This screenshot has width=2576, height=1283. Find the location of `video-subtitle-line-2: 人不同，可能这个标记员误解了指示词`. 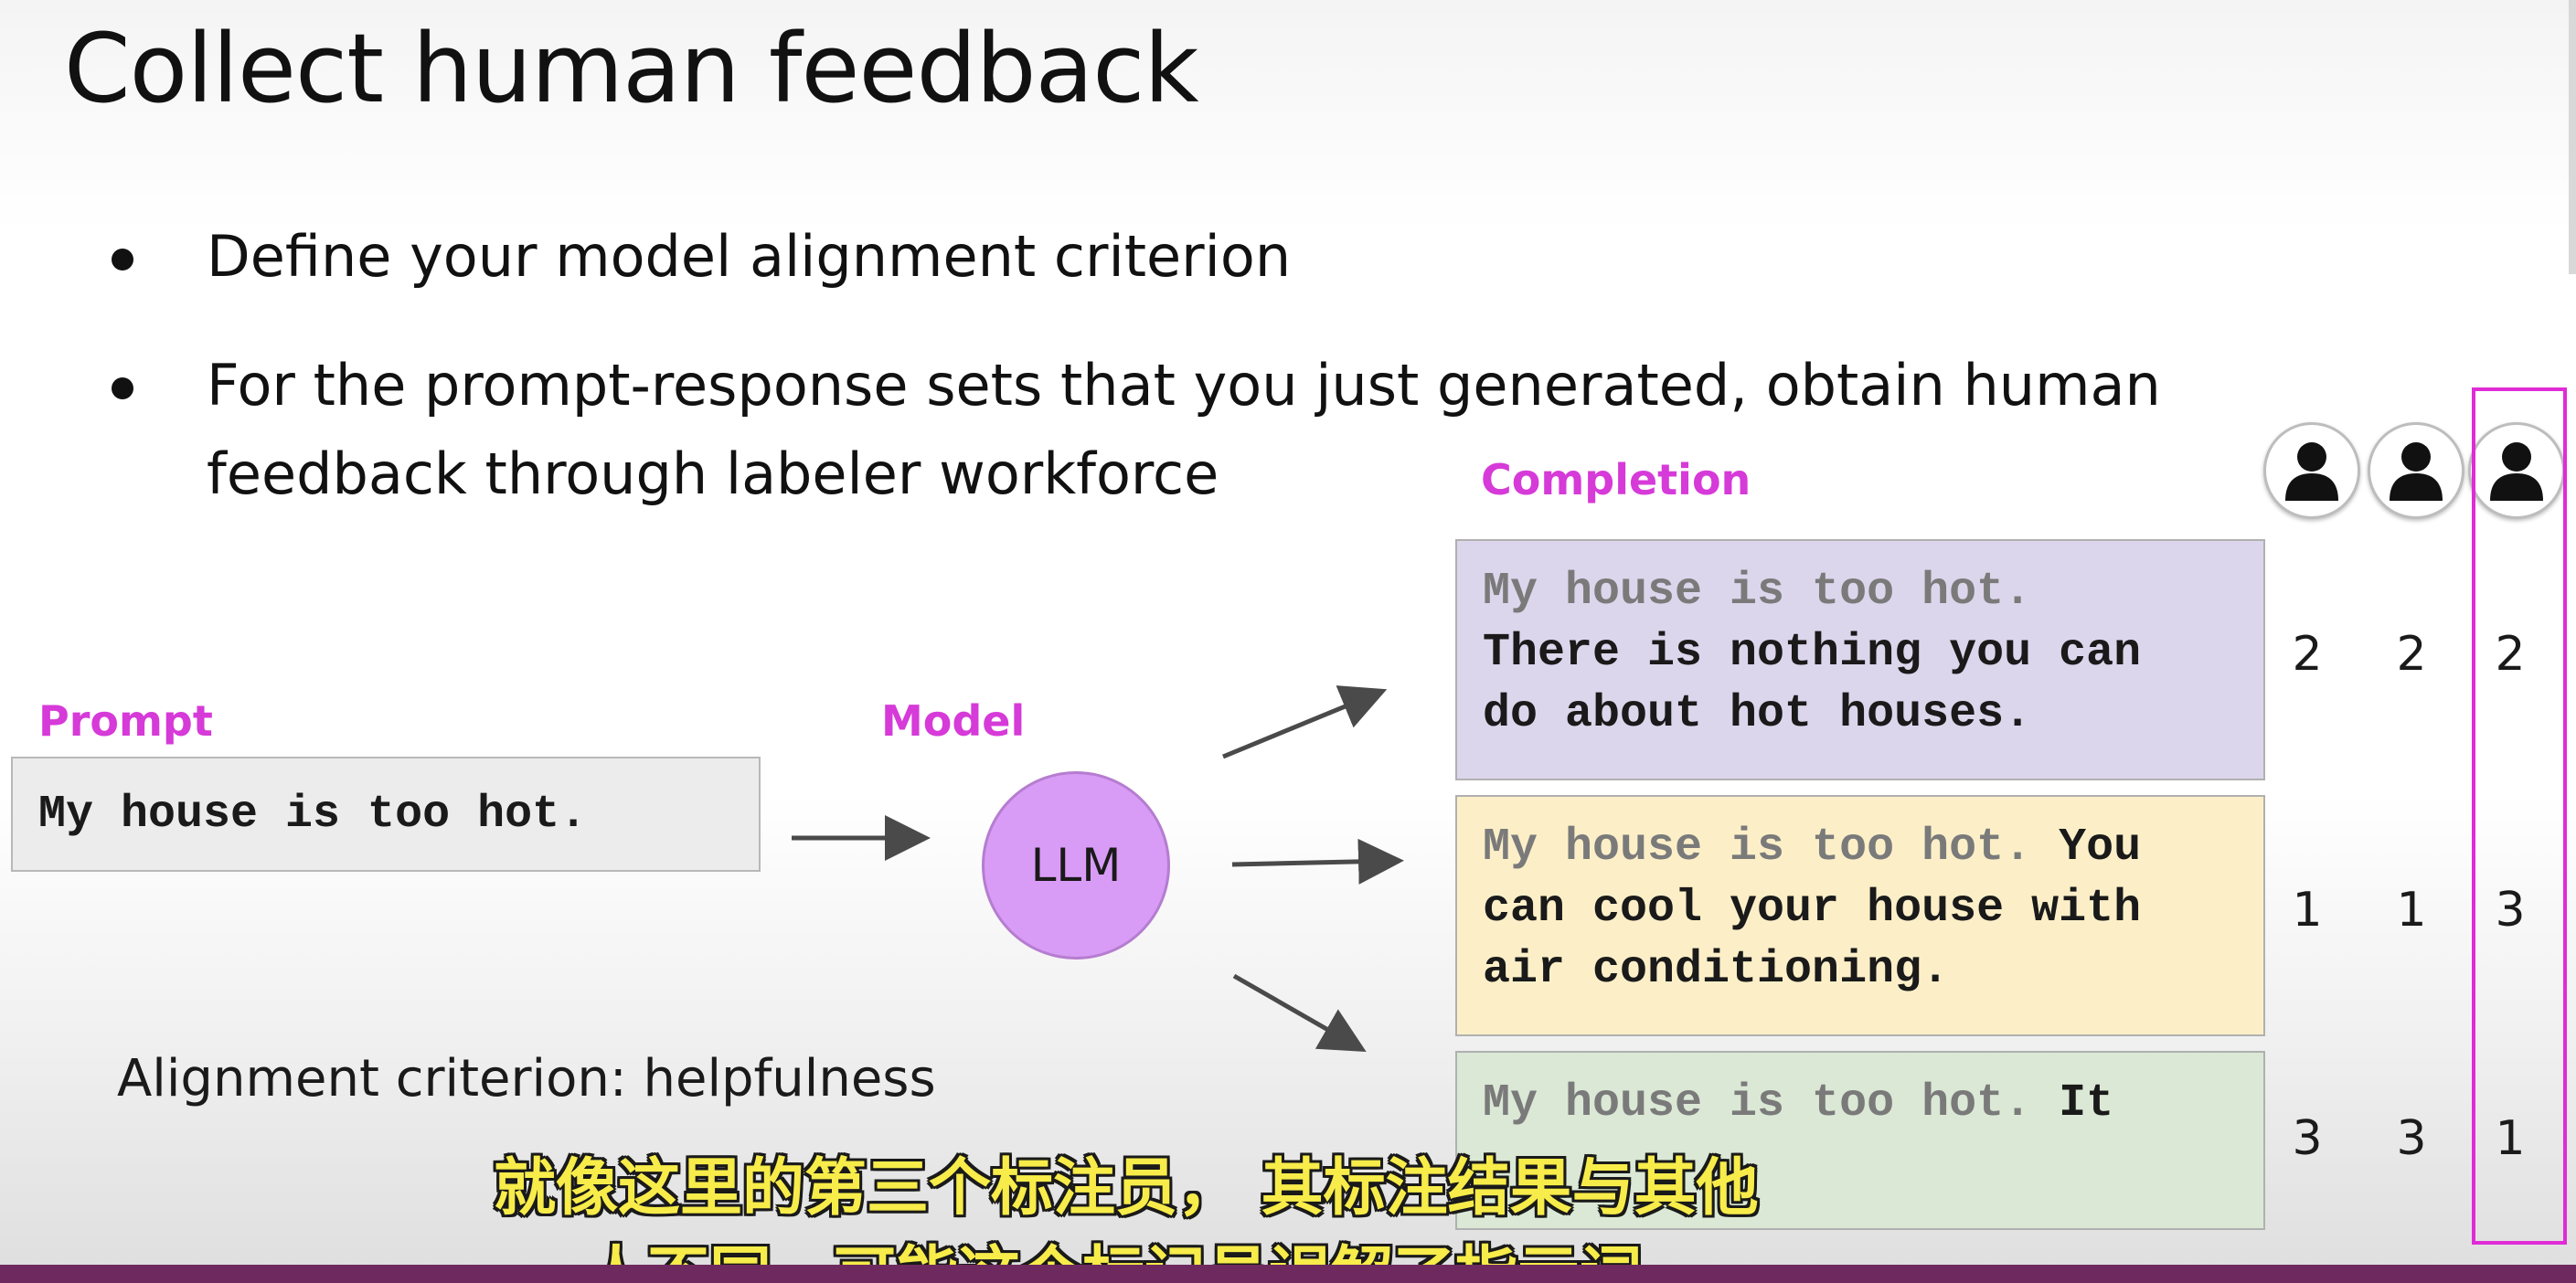

video-subtitle-line-2: 人不同，可能这个标记员误解了指示词 is located at coordinates (1113, 1245).